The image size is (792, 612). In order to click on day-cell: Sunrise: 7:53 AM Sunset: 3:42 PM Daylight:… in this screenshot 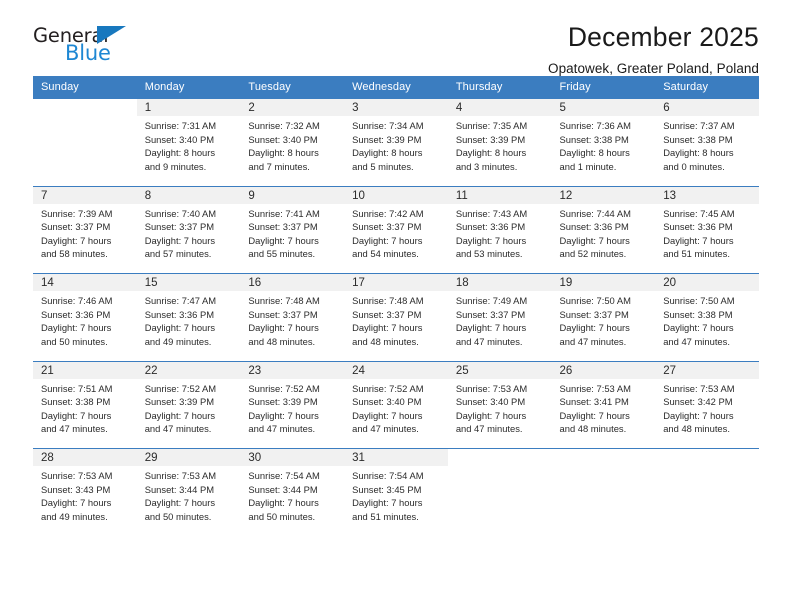, I will do `click(707, 413)`.